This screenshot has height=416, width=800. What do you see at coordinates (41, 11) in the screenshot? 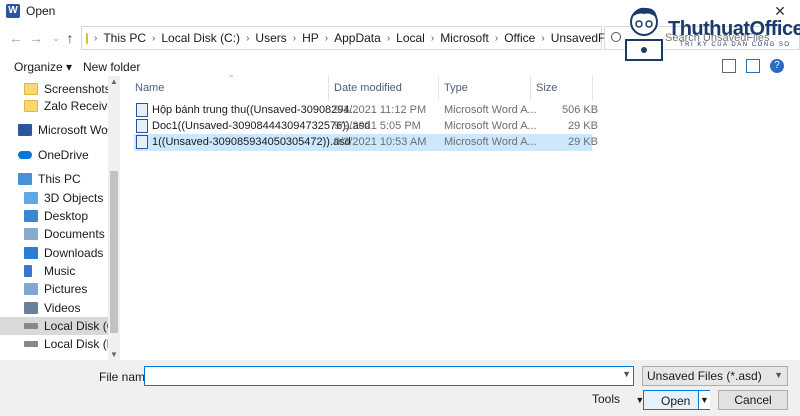
I see `window-title: Open` at bounding box center [41, 11].